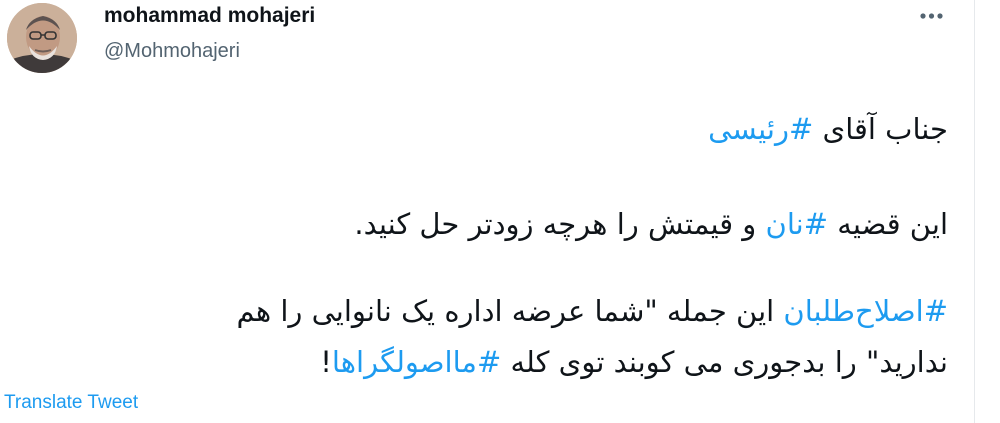  I want to click on tweet-text: و قیمتش را هرچه زودتر حل کنید., so click(560, 224).